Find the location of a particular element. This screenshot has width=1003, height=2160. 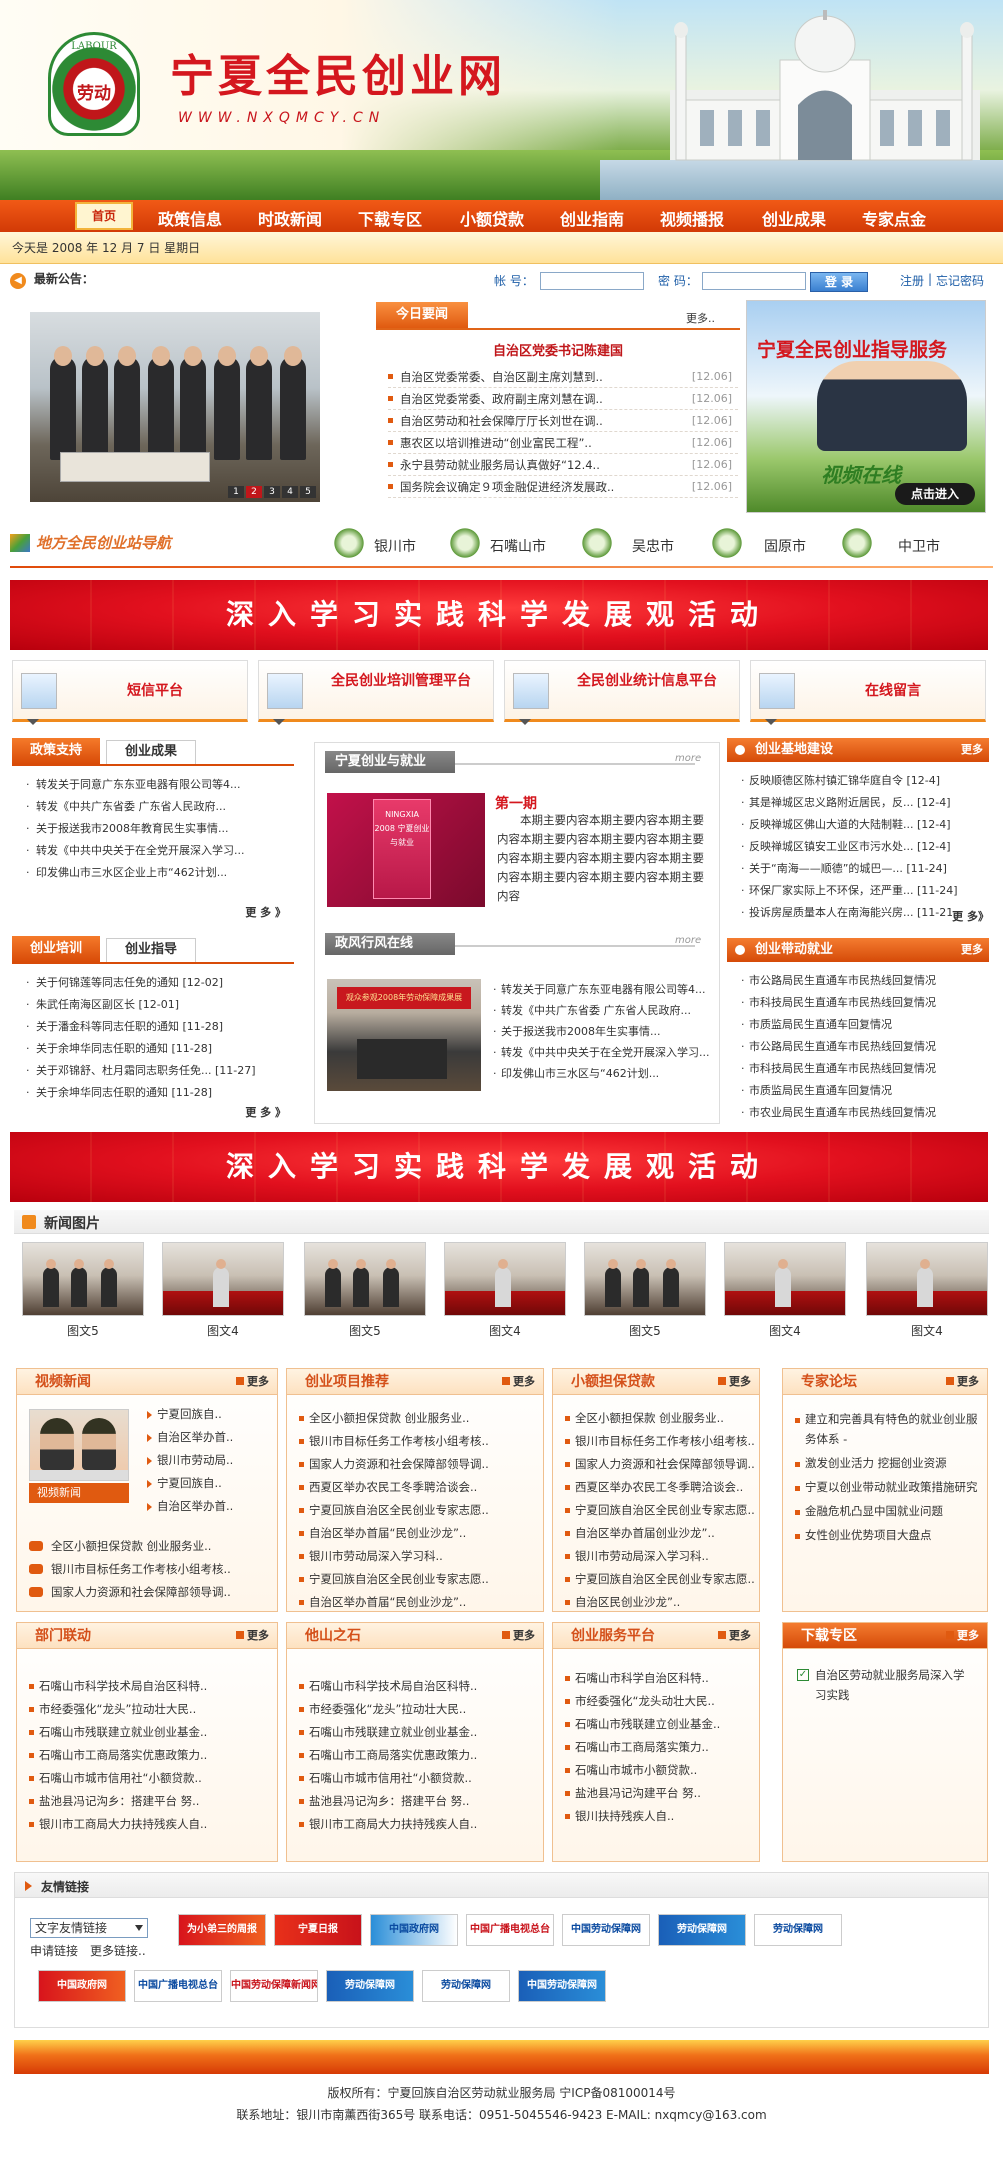

news-item: 自治区党委常委、自治区副主席刘慧到.. [12.06] is located at coordinates (563, 377).